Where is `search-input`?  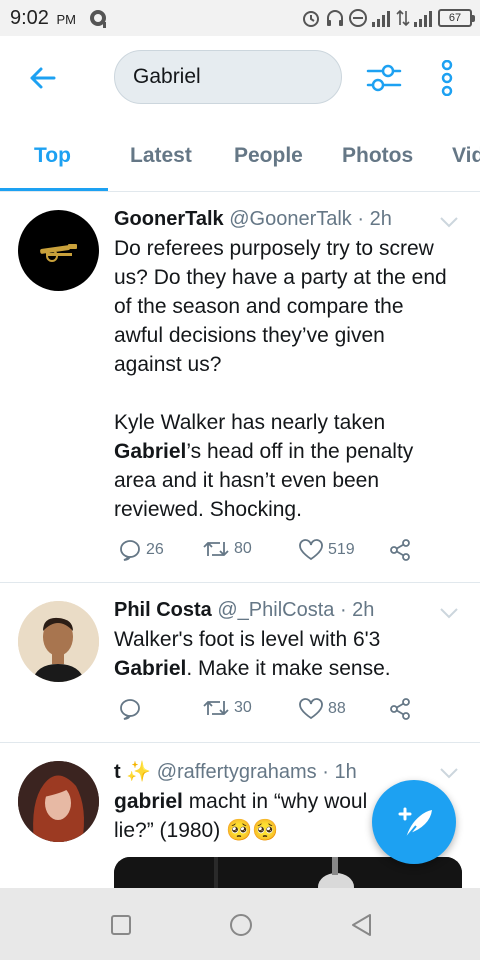
search-input is located at coordinates (228, 77).